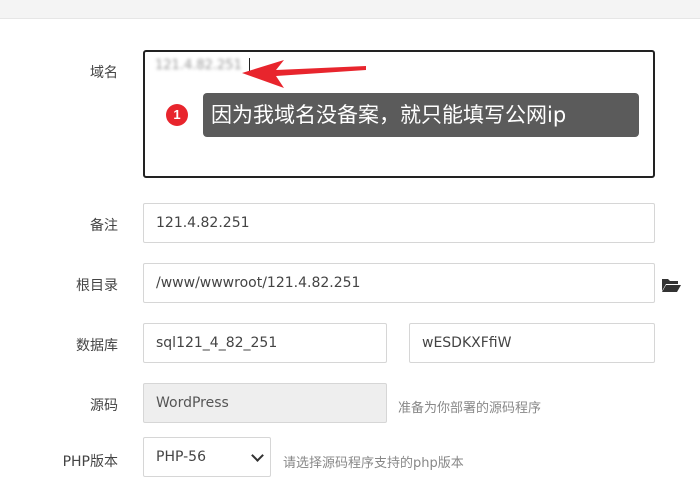 The image size is (700, 477). What do you see at coordinates (181, 457) in the screenshot?
I see `php-selected-value: PHP-56` at bounding box center [181, 457].